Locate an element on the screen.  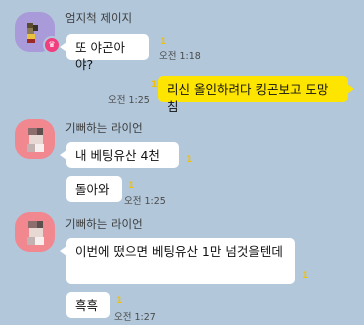
message-time: 오전 1:18 is located at coordinates (180, 56).